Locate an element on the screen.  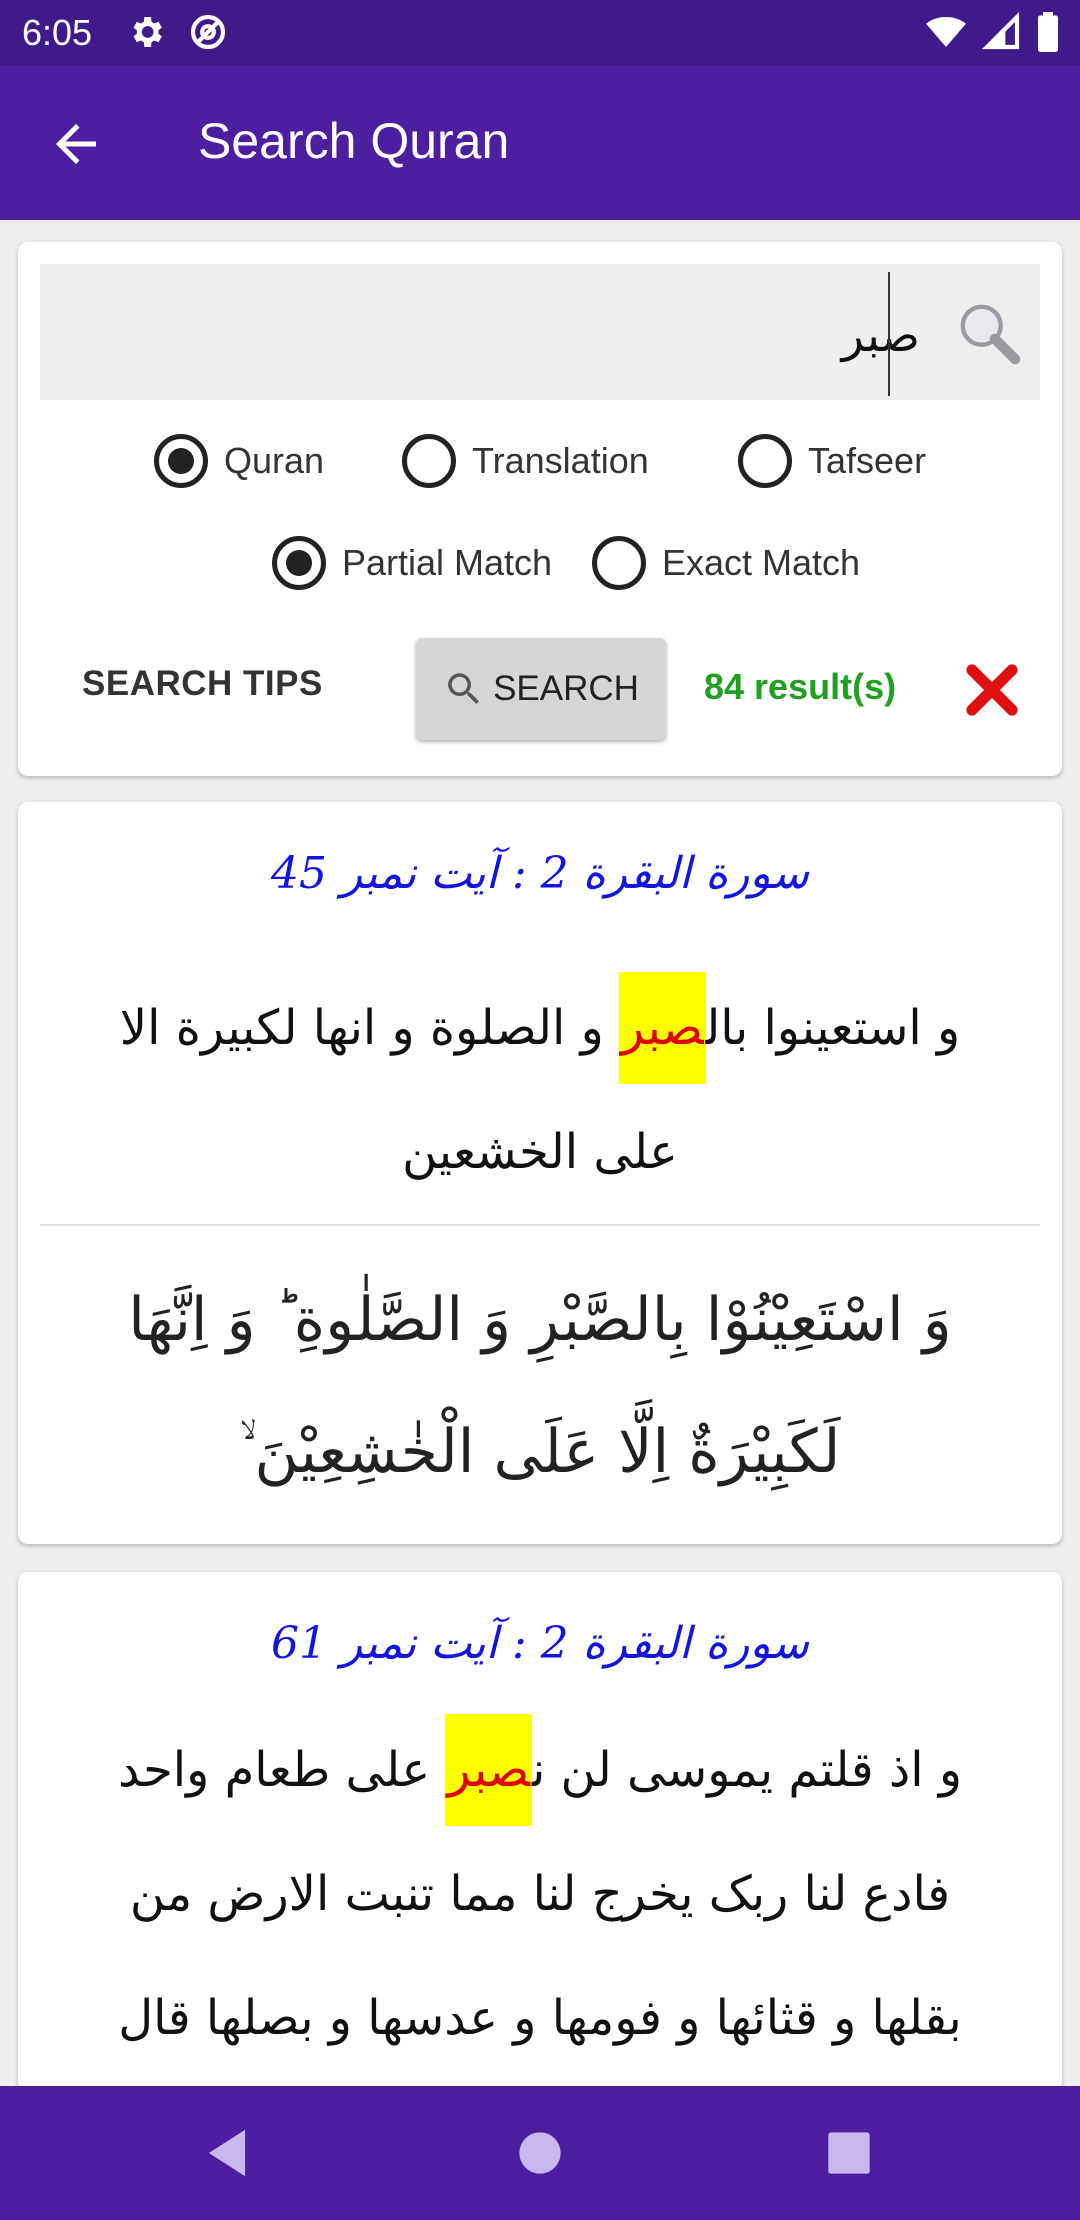
search-tips-button: SEARCH TIPS is located at coordinates (202, 684).